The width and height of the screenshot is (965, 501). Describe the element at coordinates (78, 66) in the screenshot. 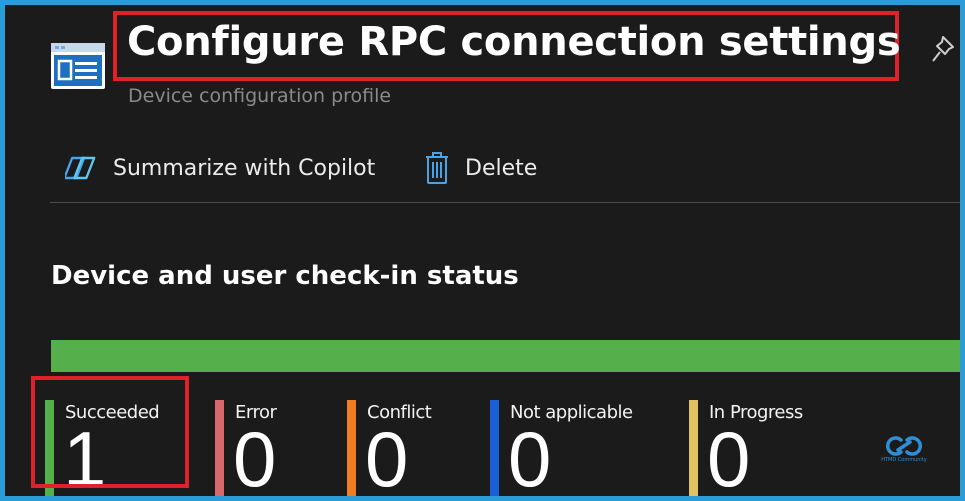

I see `profile-icon` at that location.